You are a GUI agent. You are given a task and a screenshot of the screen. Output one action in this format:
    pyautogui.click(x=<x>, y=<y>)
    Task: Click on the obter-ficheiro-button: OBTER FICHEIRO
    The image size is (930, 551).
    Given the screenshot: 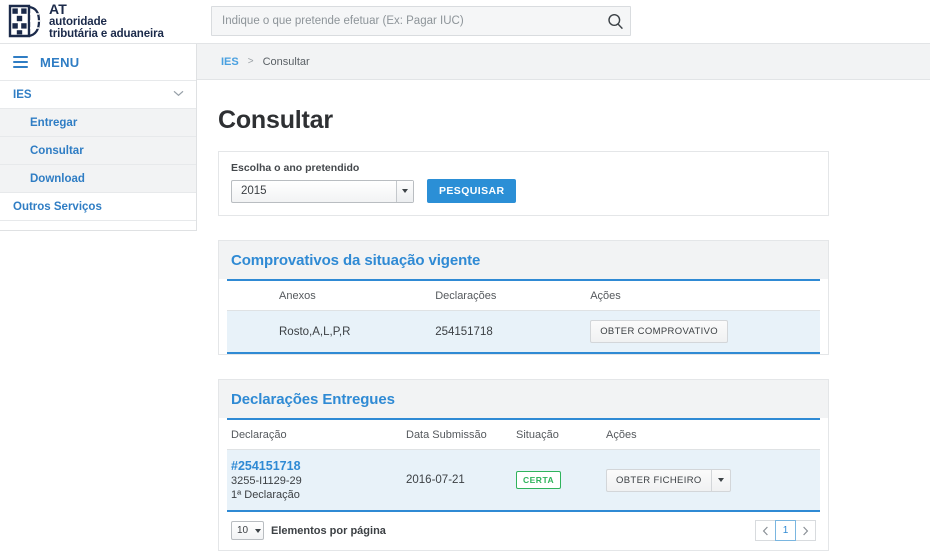 What is the action you would take?
    pyautogui.click(x=658, y=480)
    